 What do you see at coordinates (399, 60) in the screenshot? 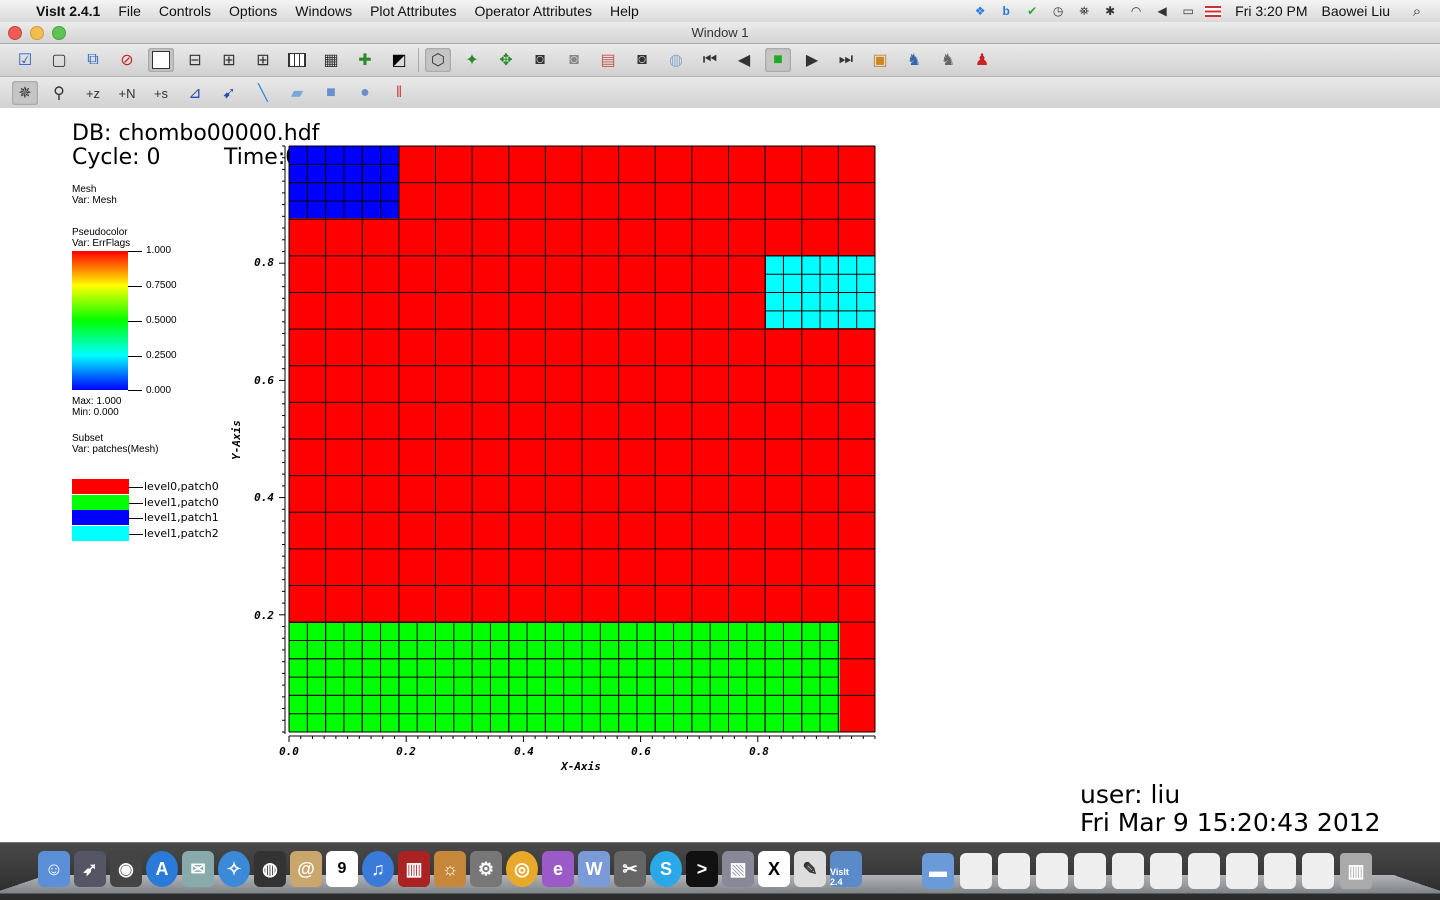
I see `lock-time-icon: ◩` at bounding box center [399, 60].